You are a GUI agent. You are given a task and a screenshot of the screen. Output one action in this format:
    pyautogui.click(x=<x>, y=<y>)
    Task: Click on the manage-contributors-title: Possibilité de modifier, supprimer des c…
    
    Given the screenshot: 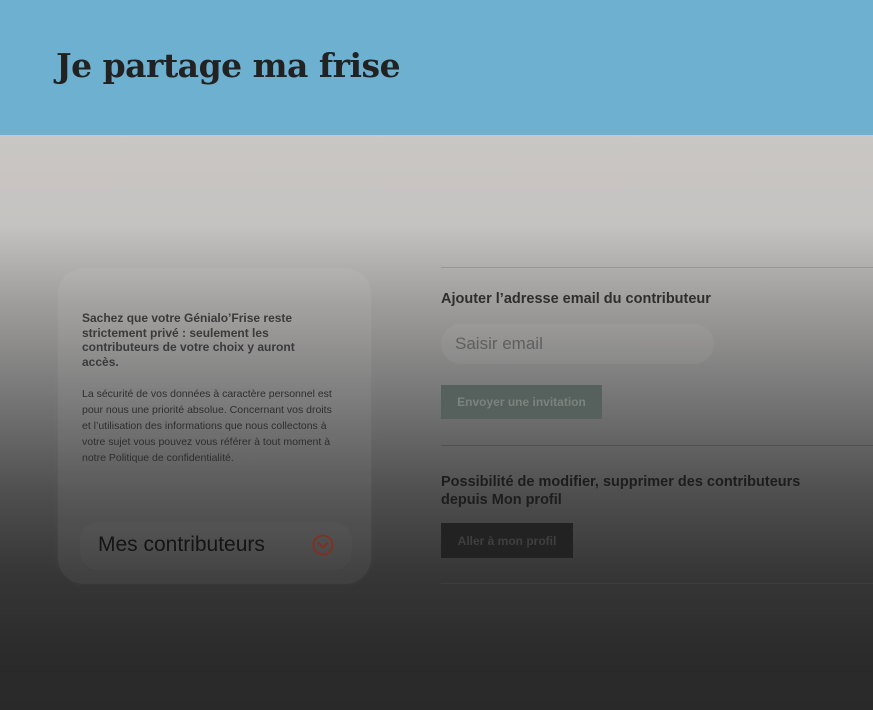 What is the action you would take?
    pyautogui.click(x=621, y=491)
    